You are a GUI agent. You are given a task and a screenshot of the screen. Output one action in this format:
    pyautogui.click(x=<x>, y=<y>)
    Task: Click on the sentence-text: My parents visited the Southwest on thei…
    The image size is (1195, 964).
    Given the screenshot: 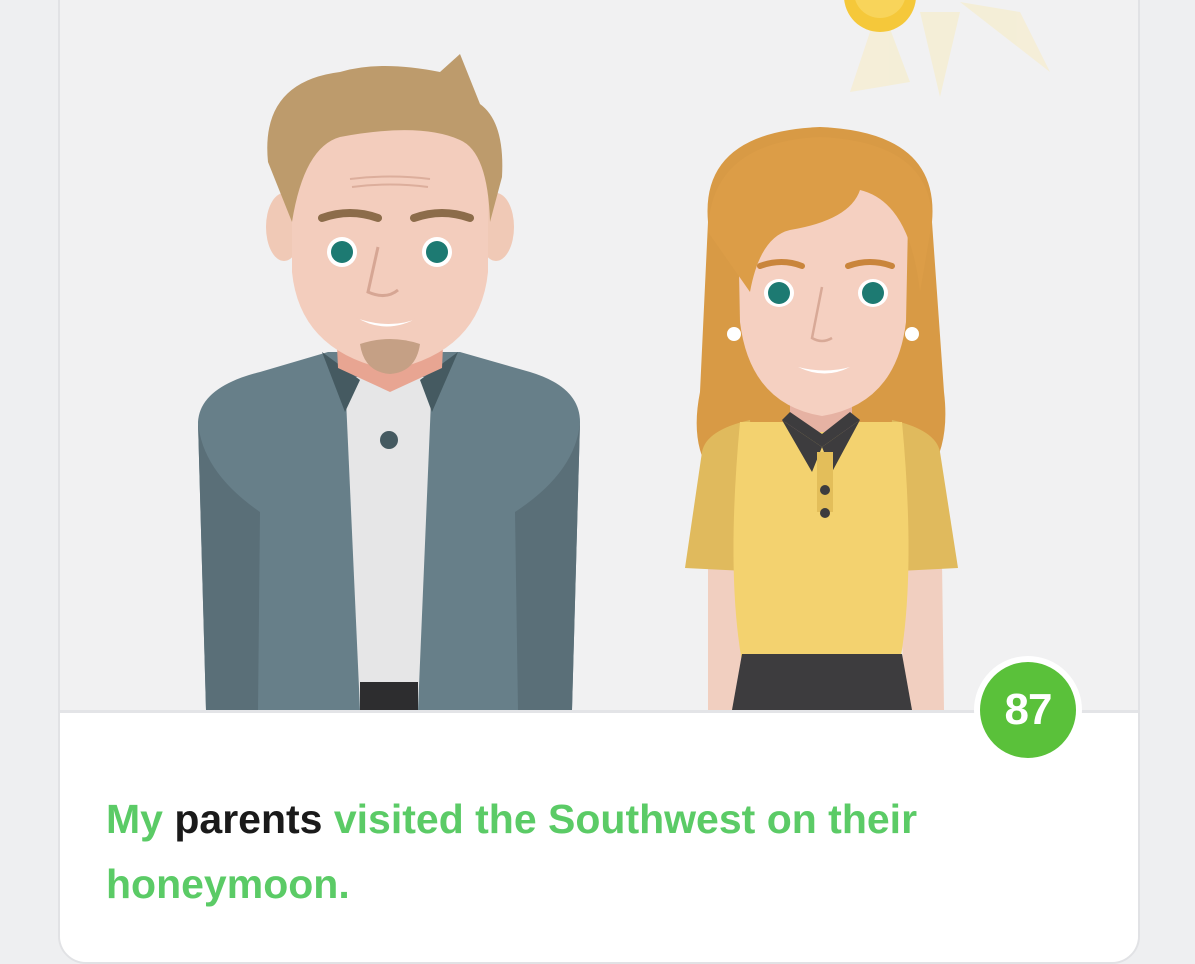 What is the action you would take?
    pyautogui.click(x=556, y=852)
    